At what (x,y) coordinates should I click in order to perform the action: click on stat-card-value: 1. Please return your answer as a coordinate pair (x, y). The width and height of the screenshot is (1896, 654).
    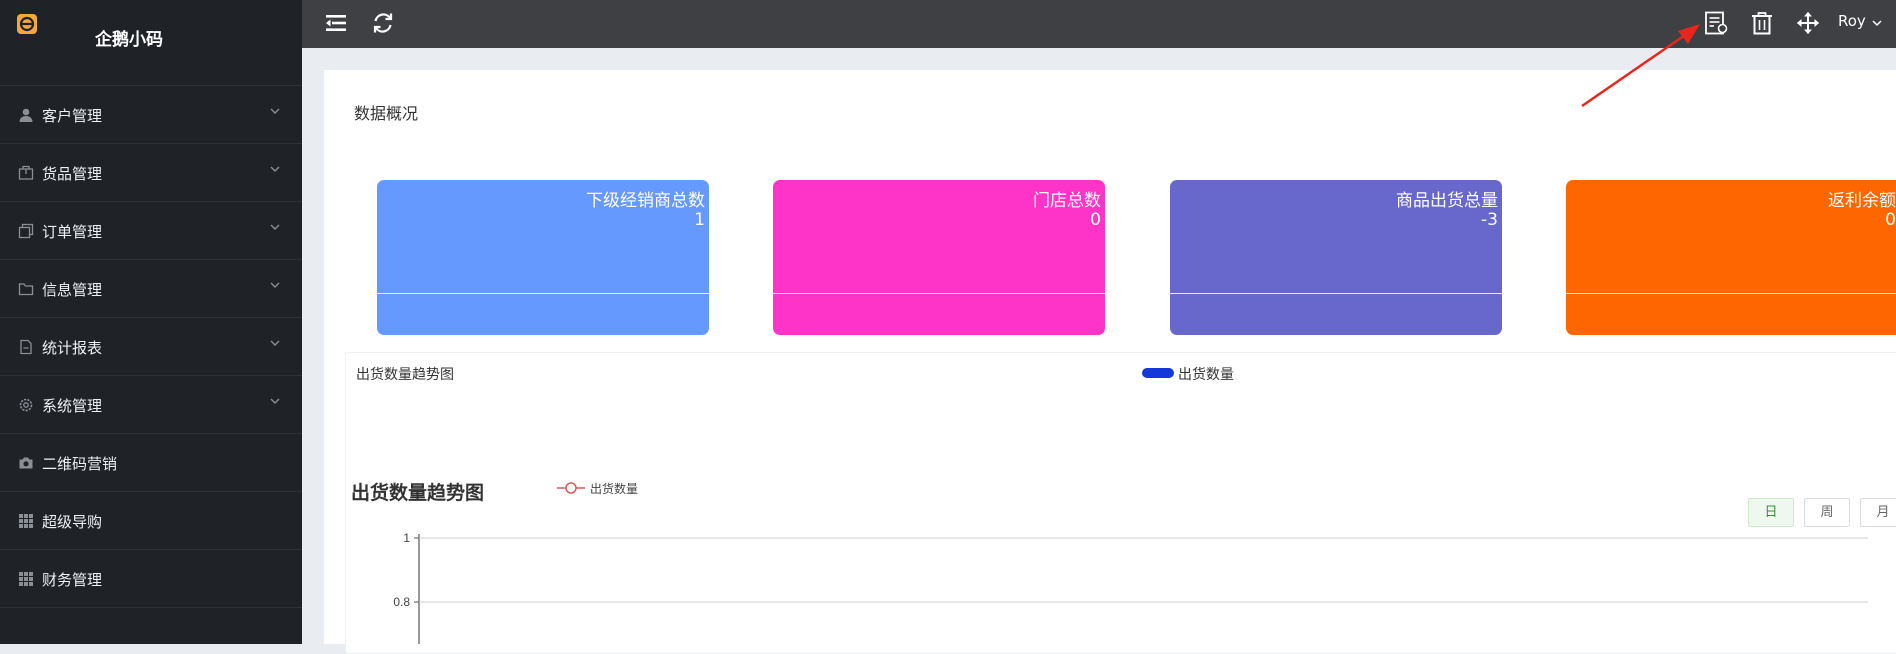
    Looking at the image, I should click on (699, 220).